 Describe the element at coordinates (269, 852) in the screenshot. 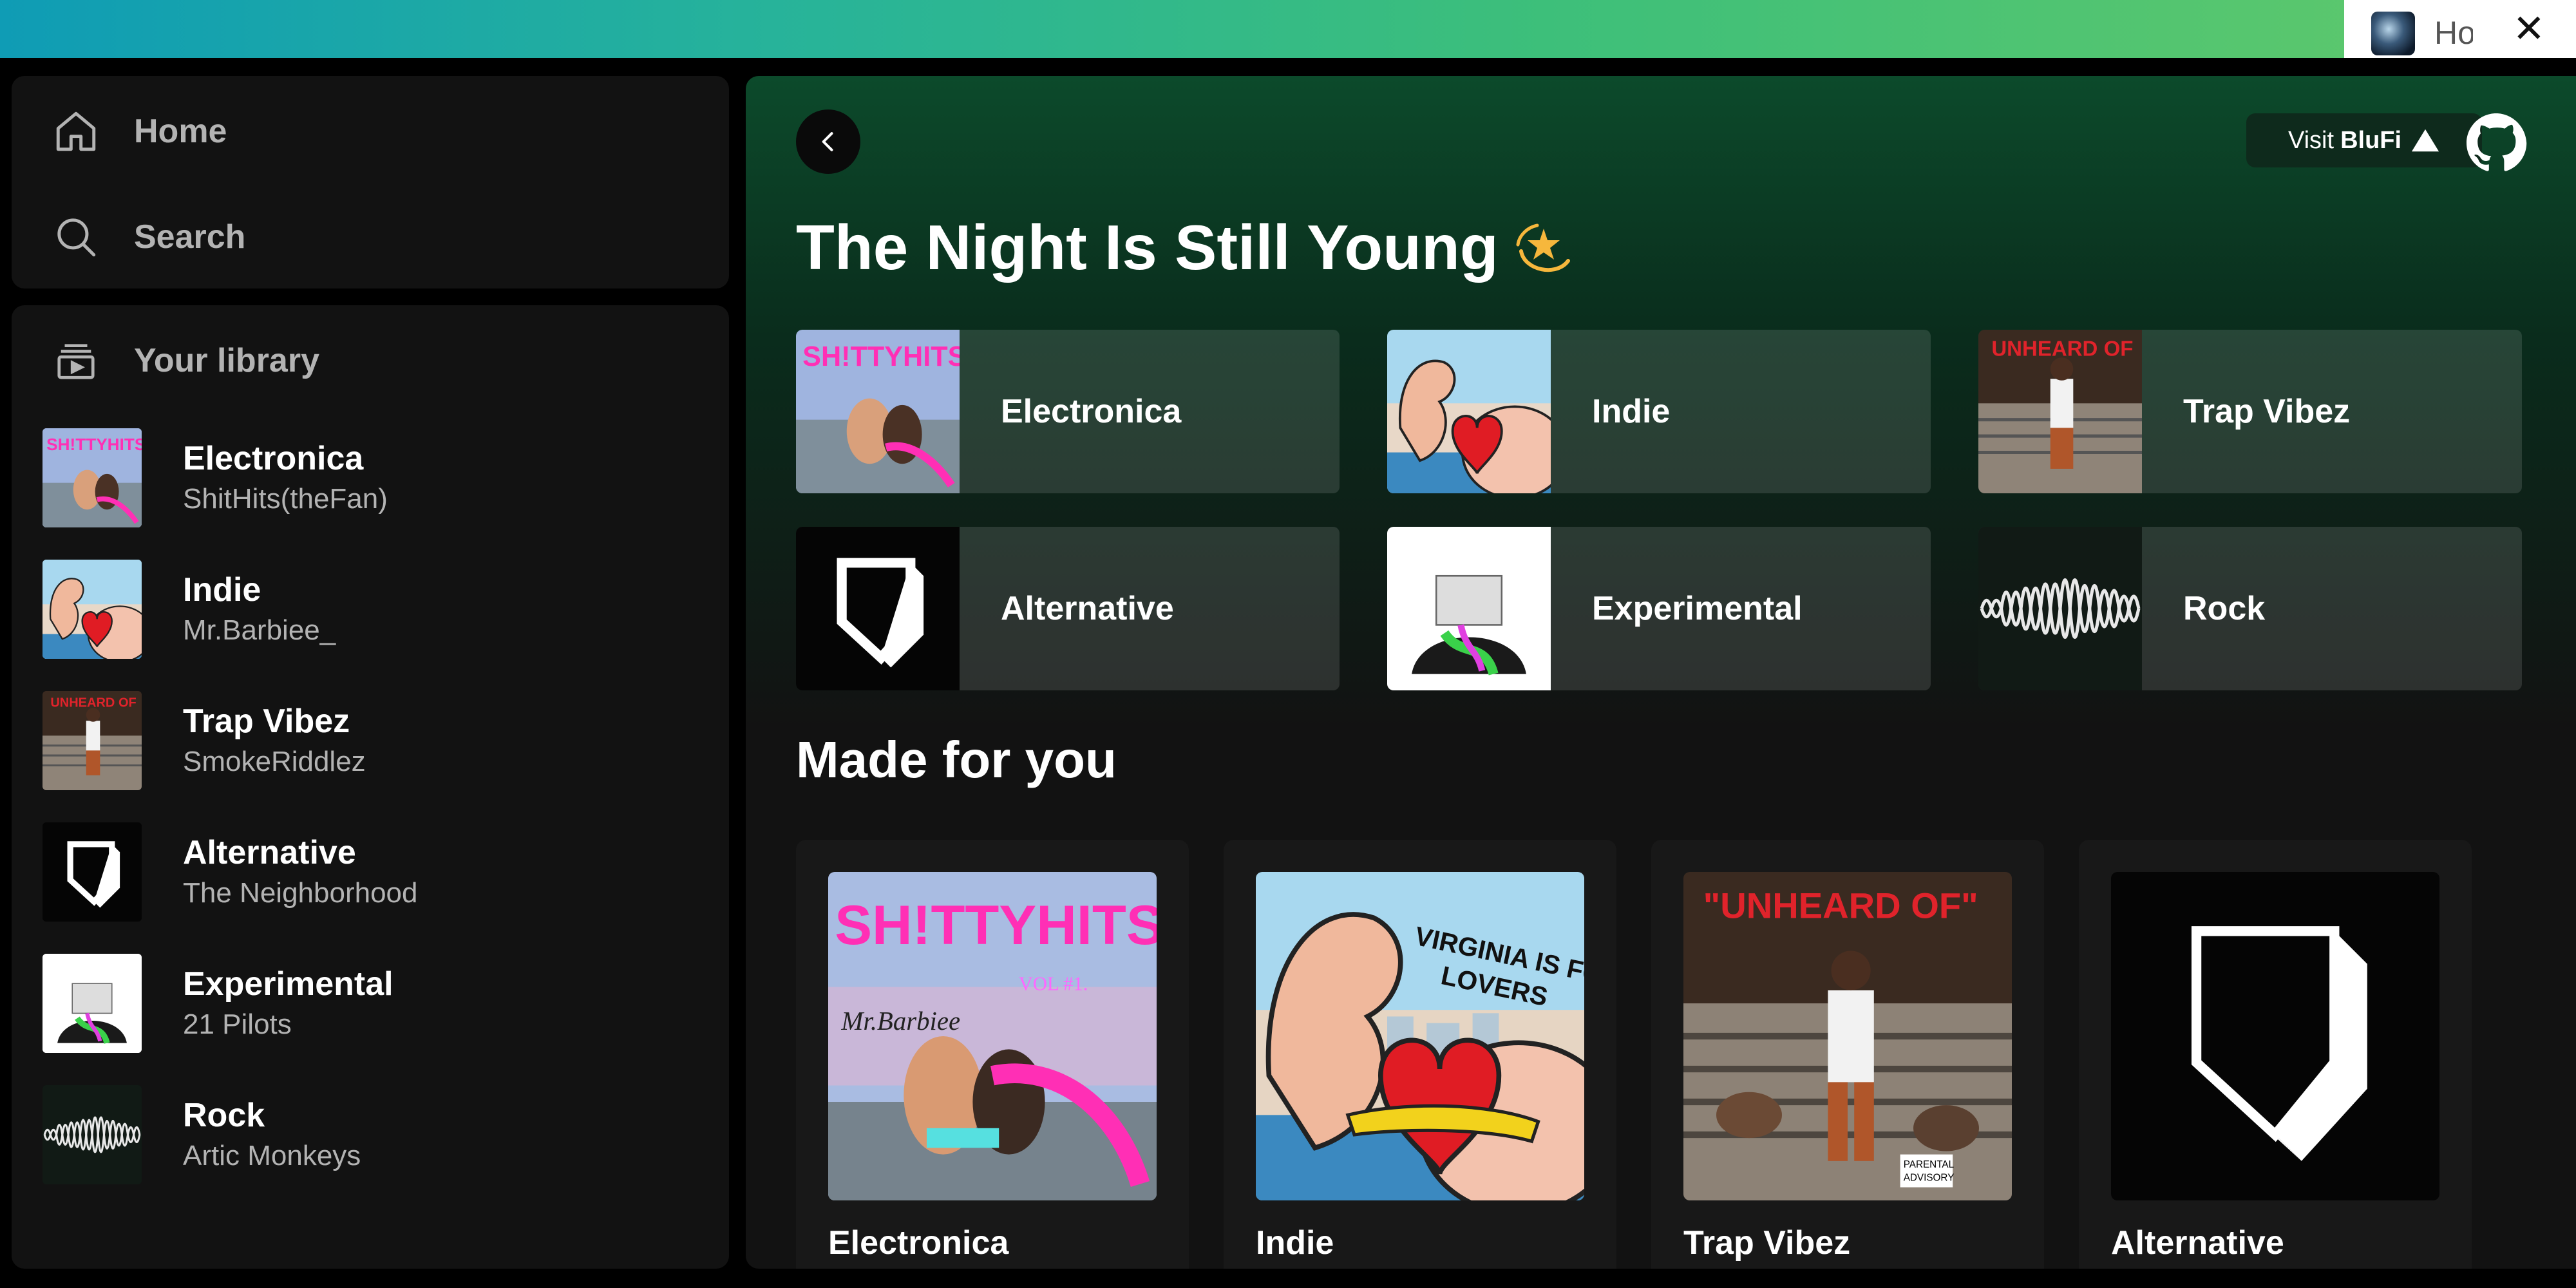

I see `library-item-title: Alternative` at that location.